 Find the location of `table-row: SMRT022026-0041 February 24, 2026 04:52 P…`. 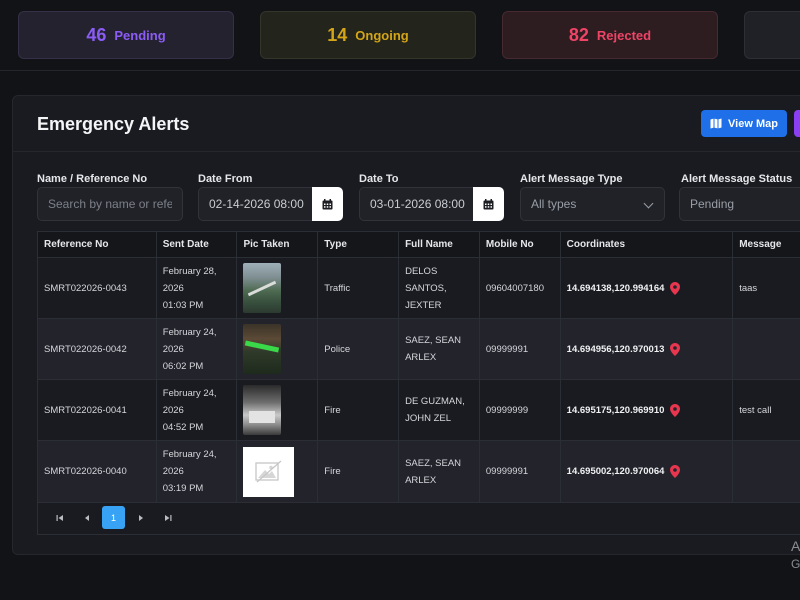

table-row: SMRT022026-0041 February 24, 2026 04:52 P… is located at coordinates (419, 410).